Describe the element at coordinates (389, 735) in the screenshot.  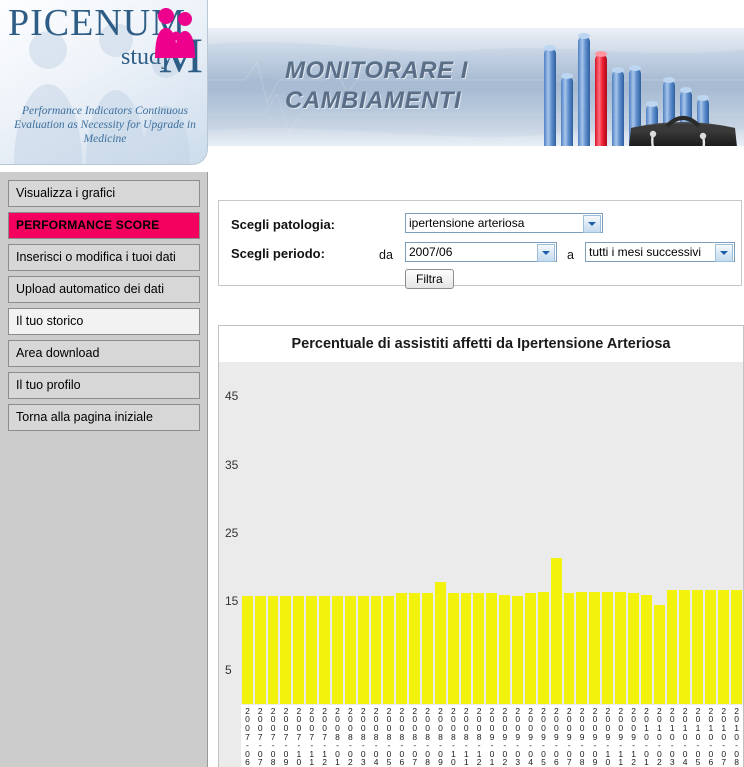
I see `x-axis-label: 2008-05` at that location.